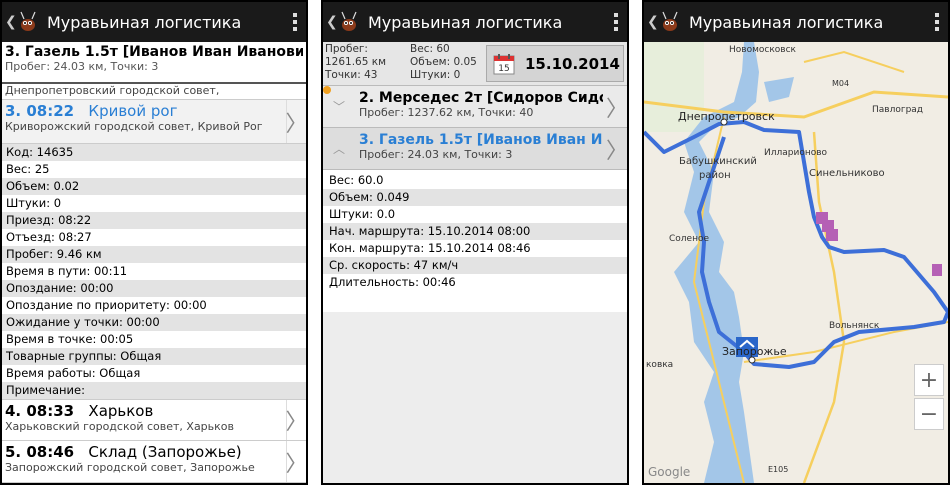 The width and height of the screenshot is (950, 485). Describe the element at coordinates (165, 452) in the screenshot. I see `stop-name: Склад (Запорожье)` at that location.